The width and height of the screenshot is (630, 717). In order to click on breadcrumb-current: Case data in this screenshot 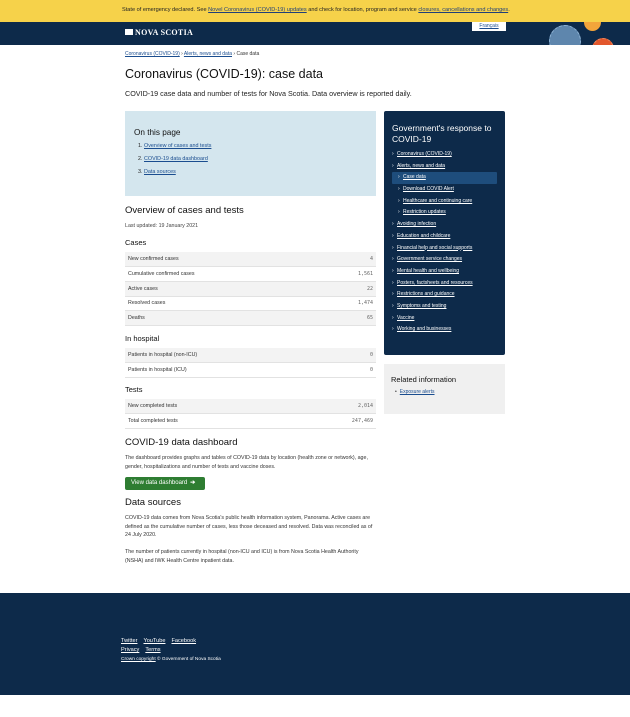, I will do `click(248, 54)`.